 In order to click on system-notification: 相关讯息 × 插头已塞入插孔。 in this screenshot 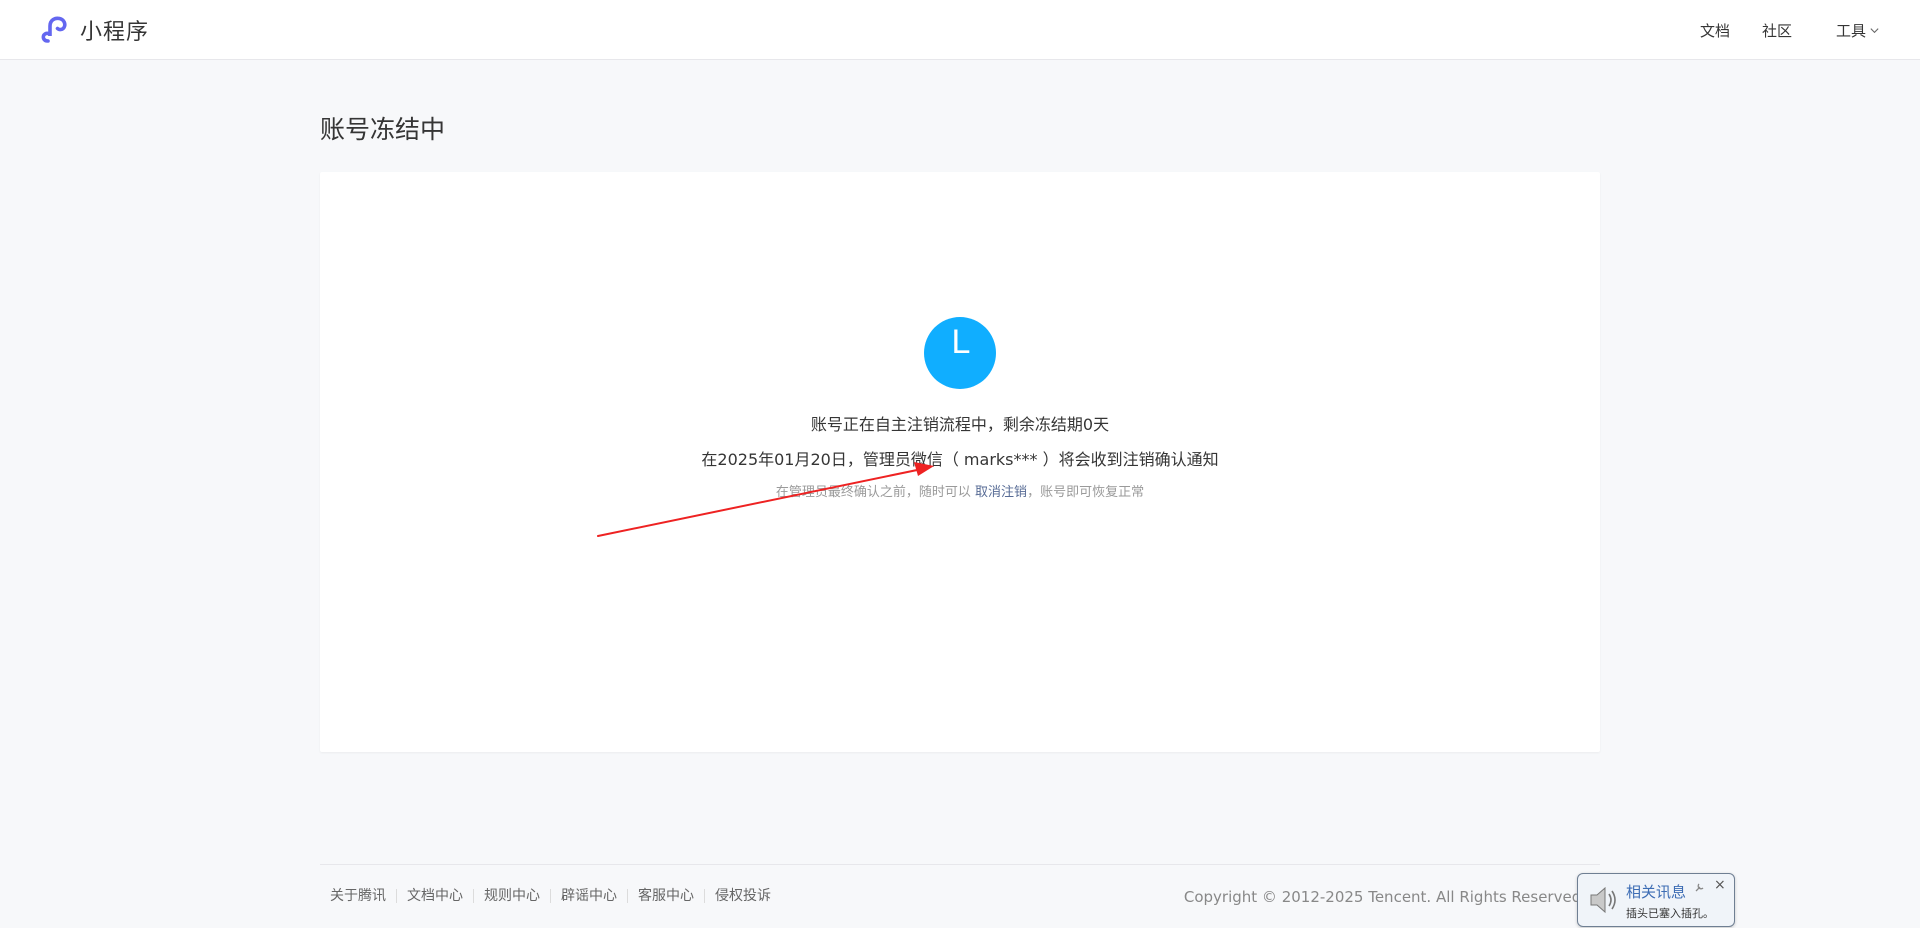, I will do `click(1656, 900)`.